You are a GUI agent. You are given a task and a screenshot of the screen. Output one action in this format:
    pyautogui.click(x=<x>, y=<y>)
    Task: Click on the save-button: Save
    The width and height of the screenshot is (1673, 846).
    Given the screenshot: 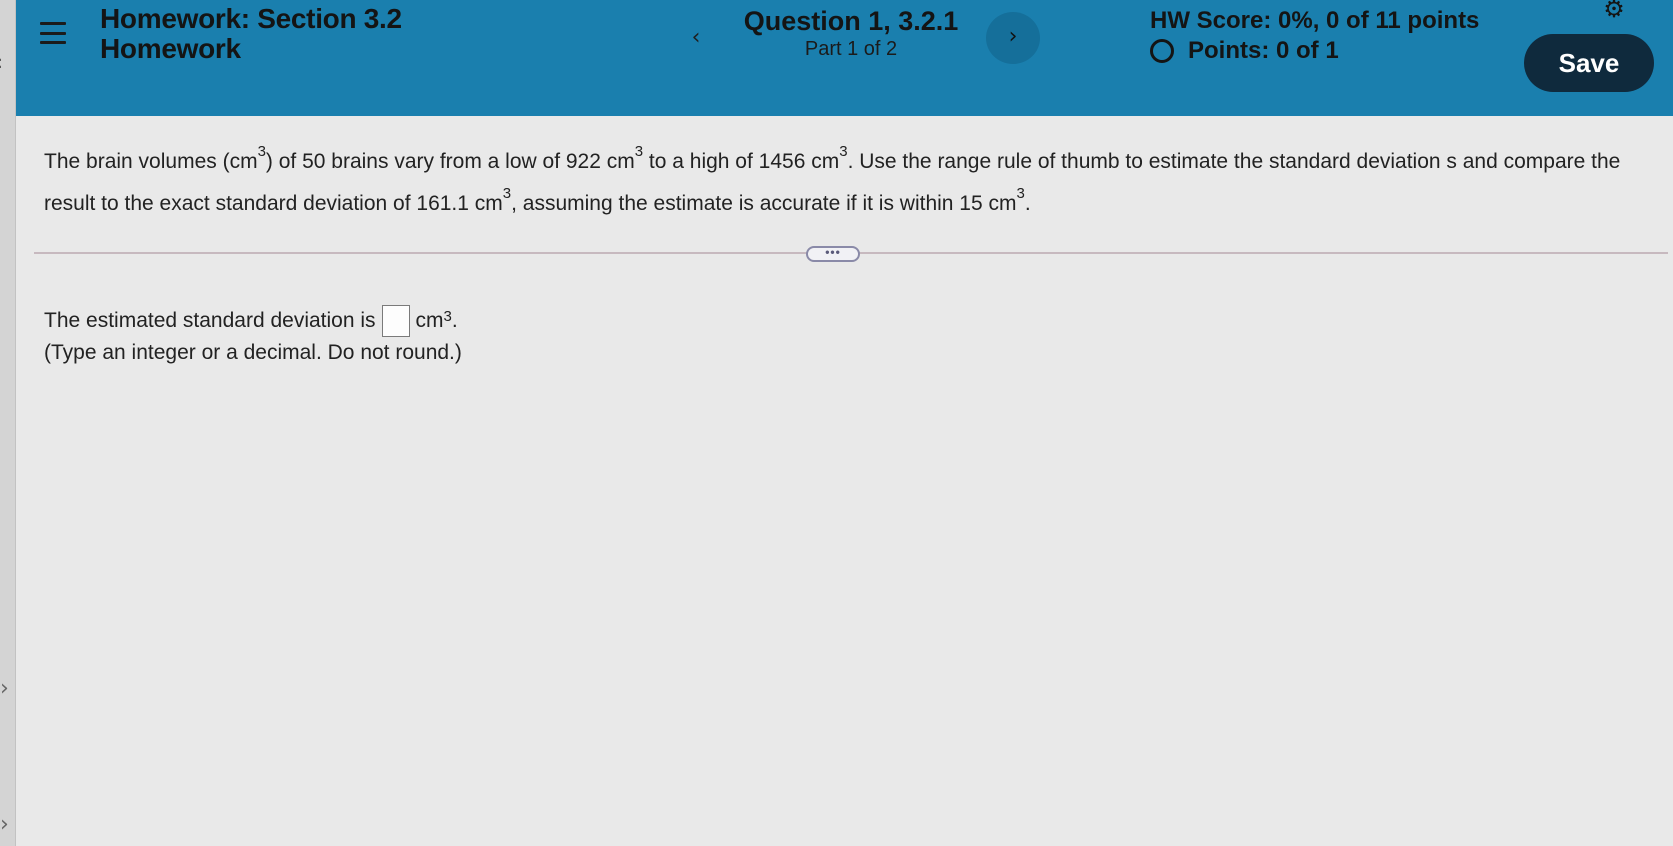 What is the action you would take?
    pyautogui.click(x=1589, y=63)
    